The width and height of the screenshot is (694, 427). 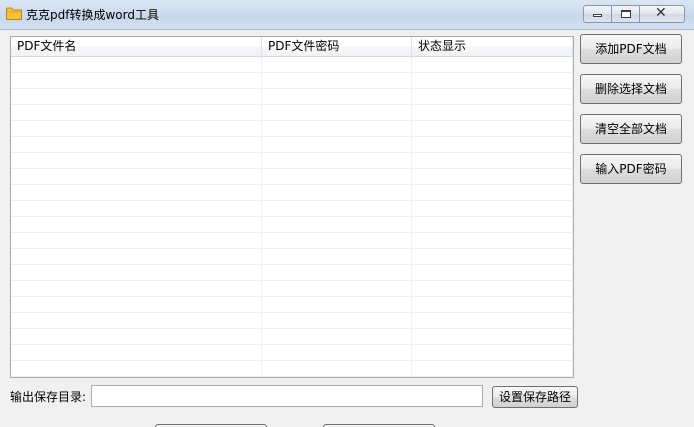 I want to click on maximize-icon, so click(x=626, y=14).